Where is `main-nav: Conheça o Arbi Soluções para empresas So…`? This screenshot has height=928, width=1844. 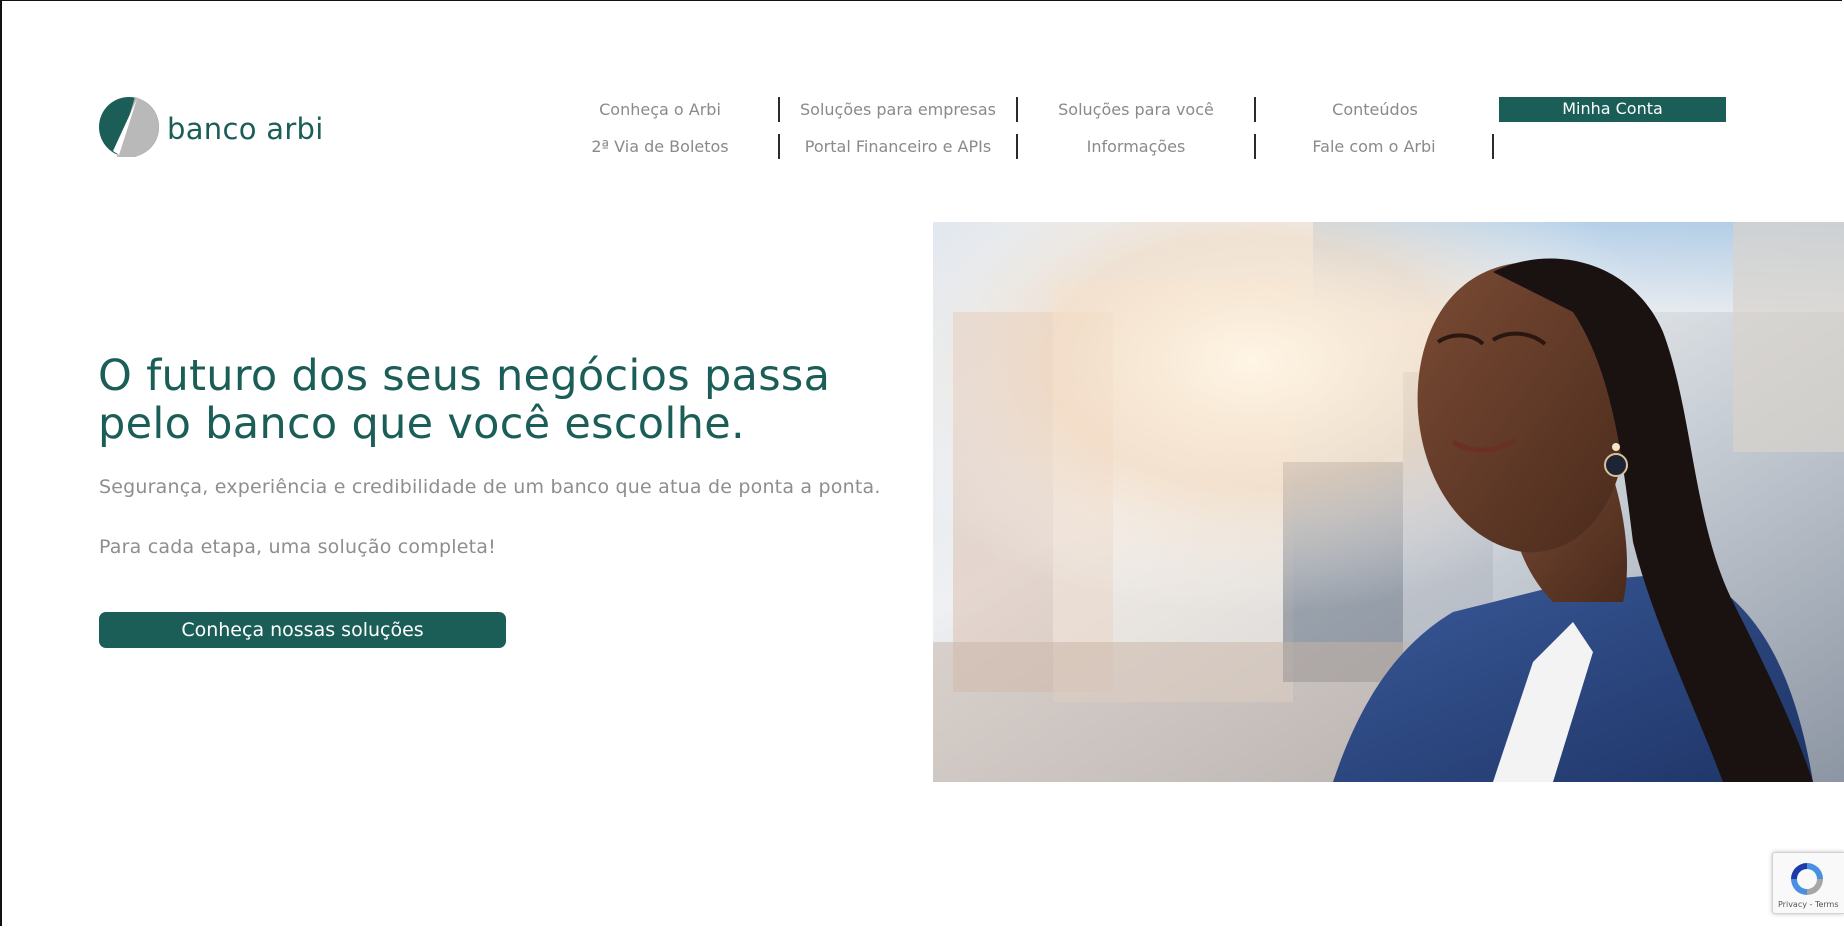 main-nav: Conheça o Arbi Soluções para empresas So… is located at coordinates (1136, 134).